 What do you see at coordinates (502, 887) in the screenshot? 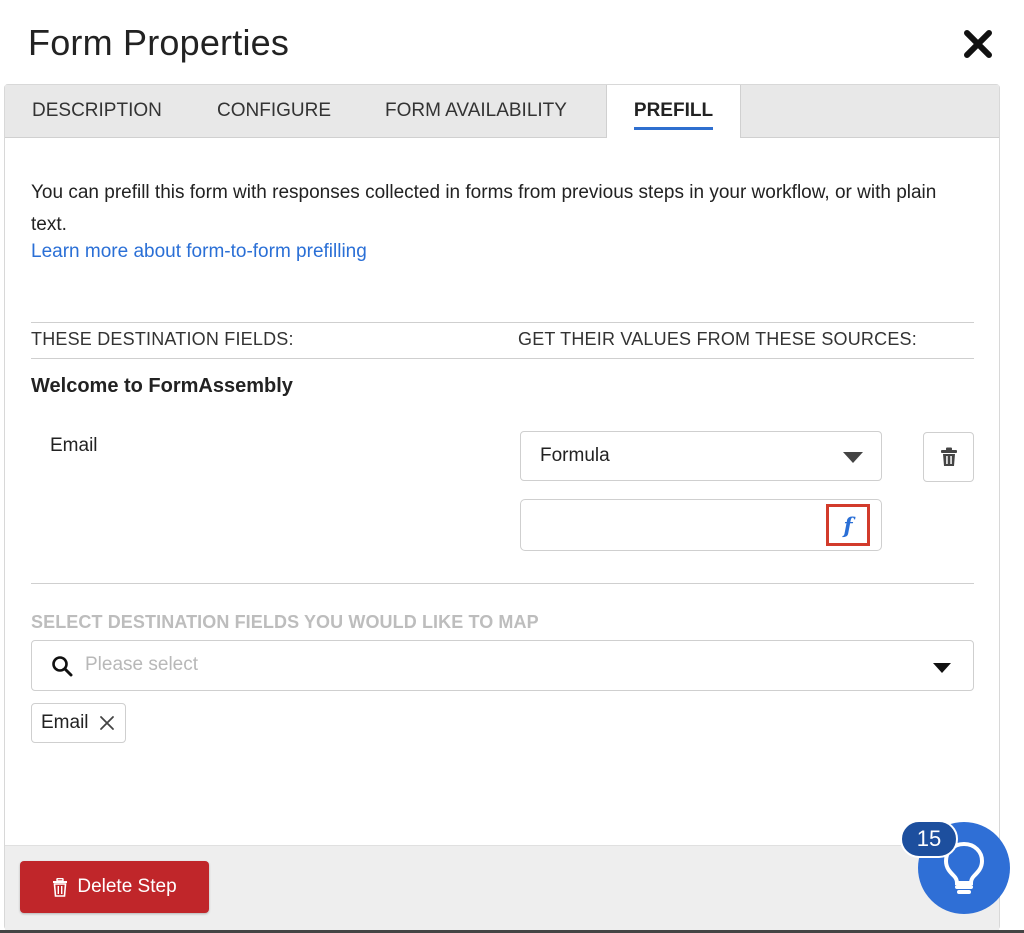
I see `dialog-footer: Delete Step` at bounding box center [502, 887].